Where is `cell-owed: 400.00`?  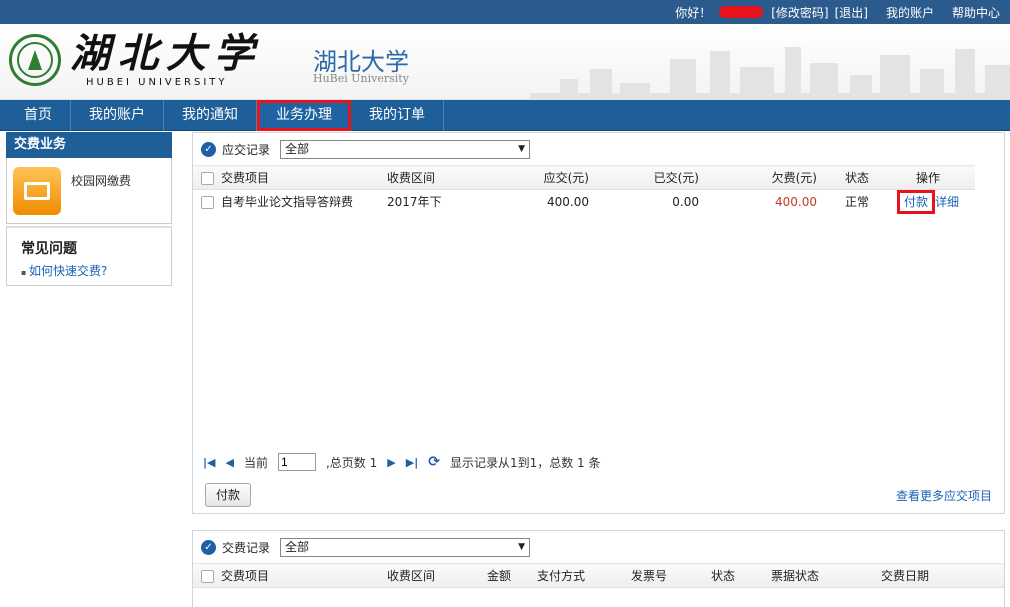
cell-owed: 400.00 is located at coordinates (796, 201).